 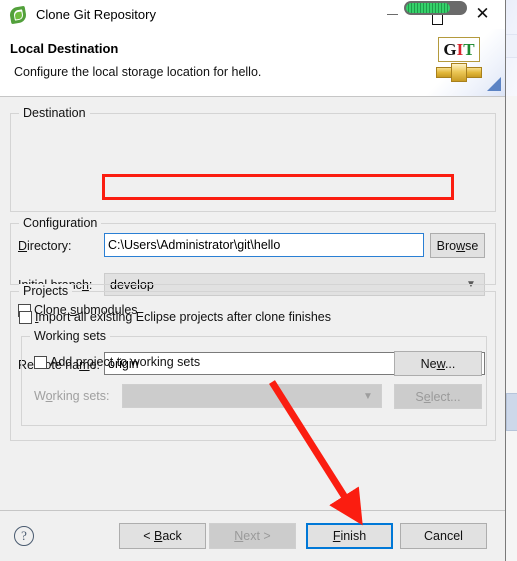 I want to click on eclipse-leaf-icon, so click(x=18, y=14).